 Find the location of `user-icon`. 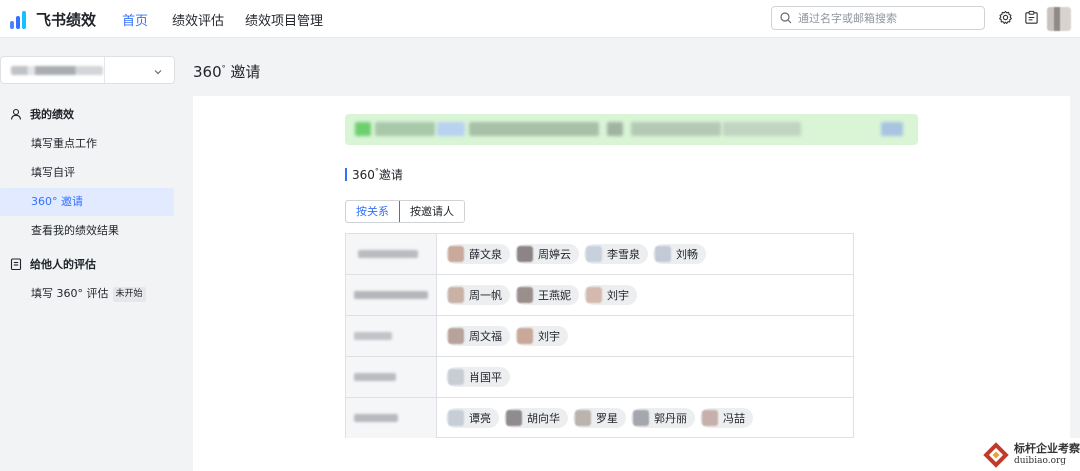

user-icon is located at coordinates (16, 114).